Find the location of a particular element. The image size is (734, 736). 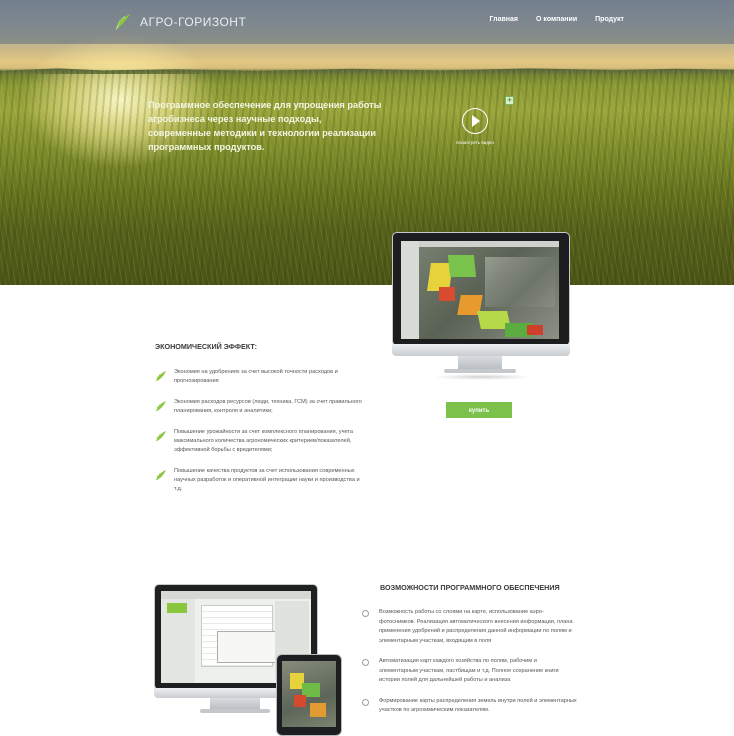

tablet-device is located at coordinates (309, 695).